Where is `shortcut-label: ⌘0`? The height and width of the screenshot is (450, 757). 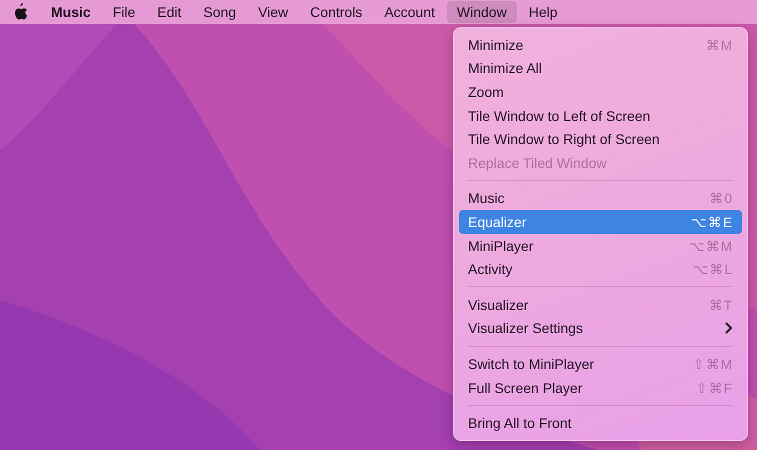 shortcut-label: ⌘0 is located at coordinates (721, 198).